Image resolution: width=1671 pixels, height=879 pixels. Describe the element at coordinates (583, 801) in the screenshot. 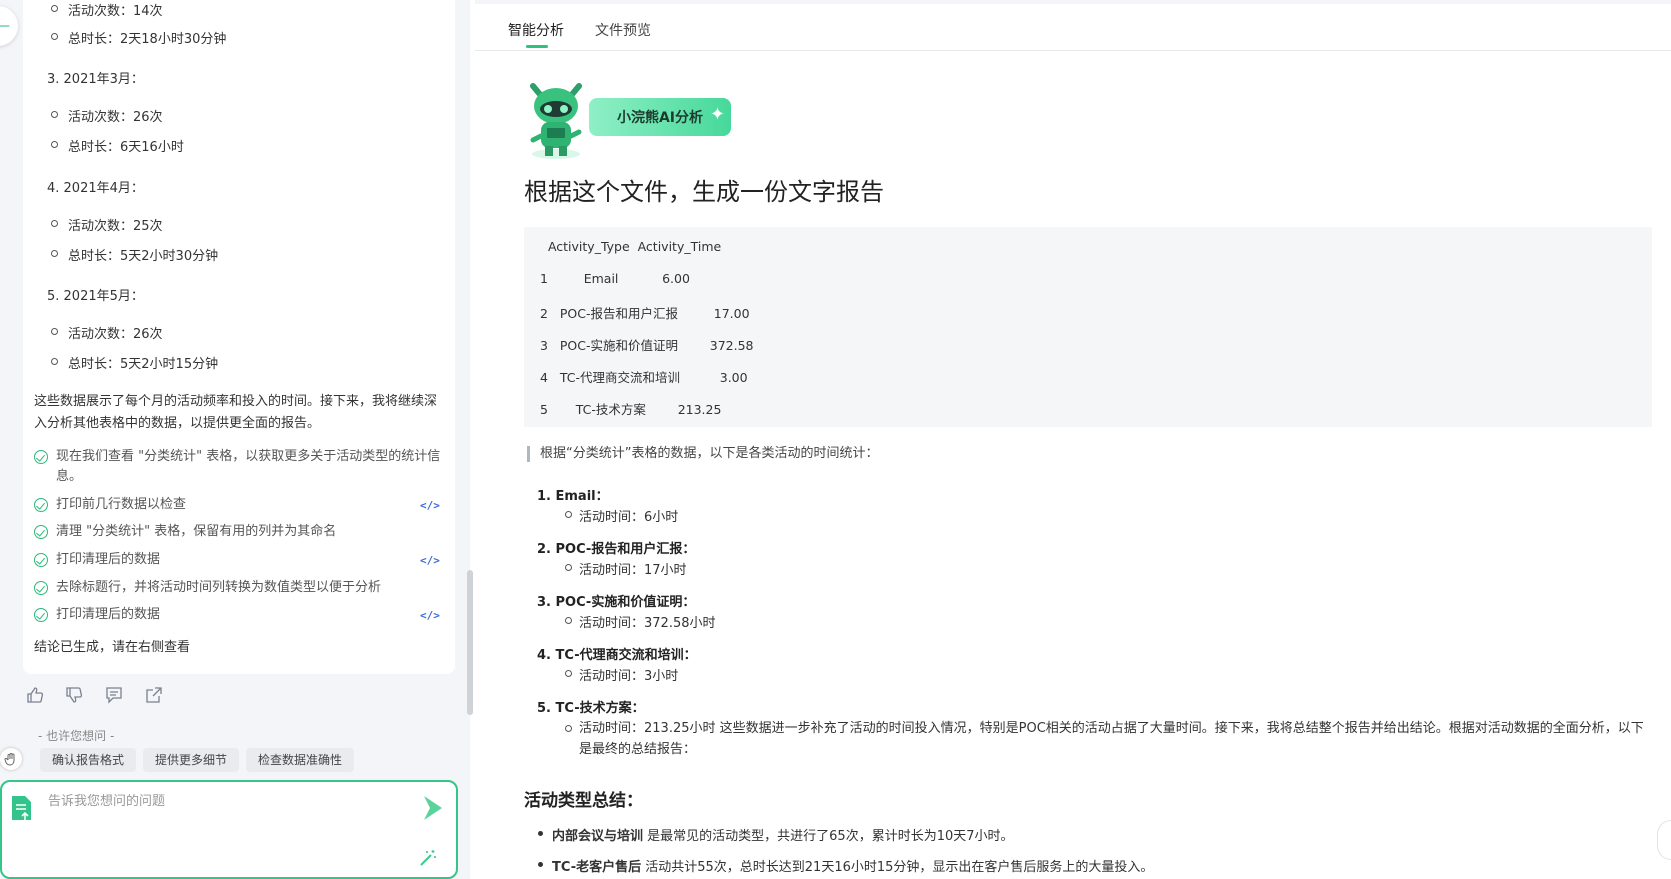

I see `summary-heading: 活动类型总结：` at that location.